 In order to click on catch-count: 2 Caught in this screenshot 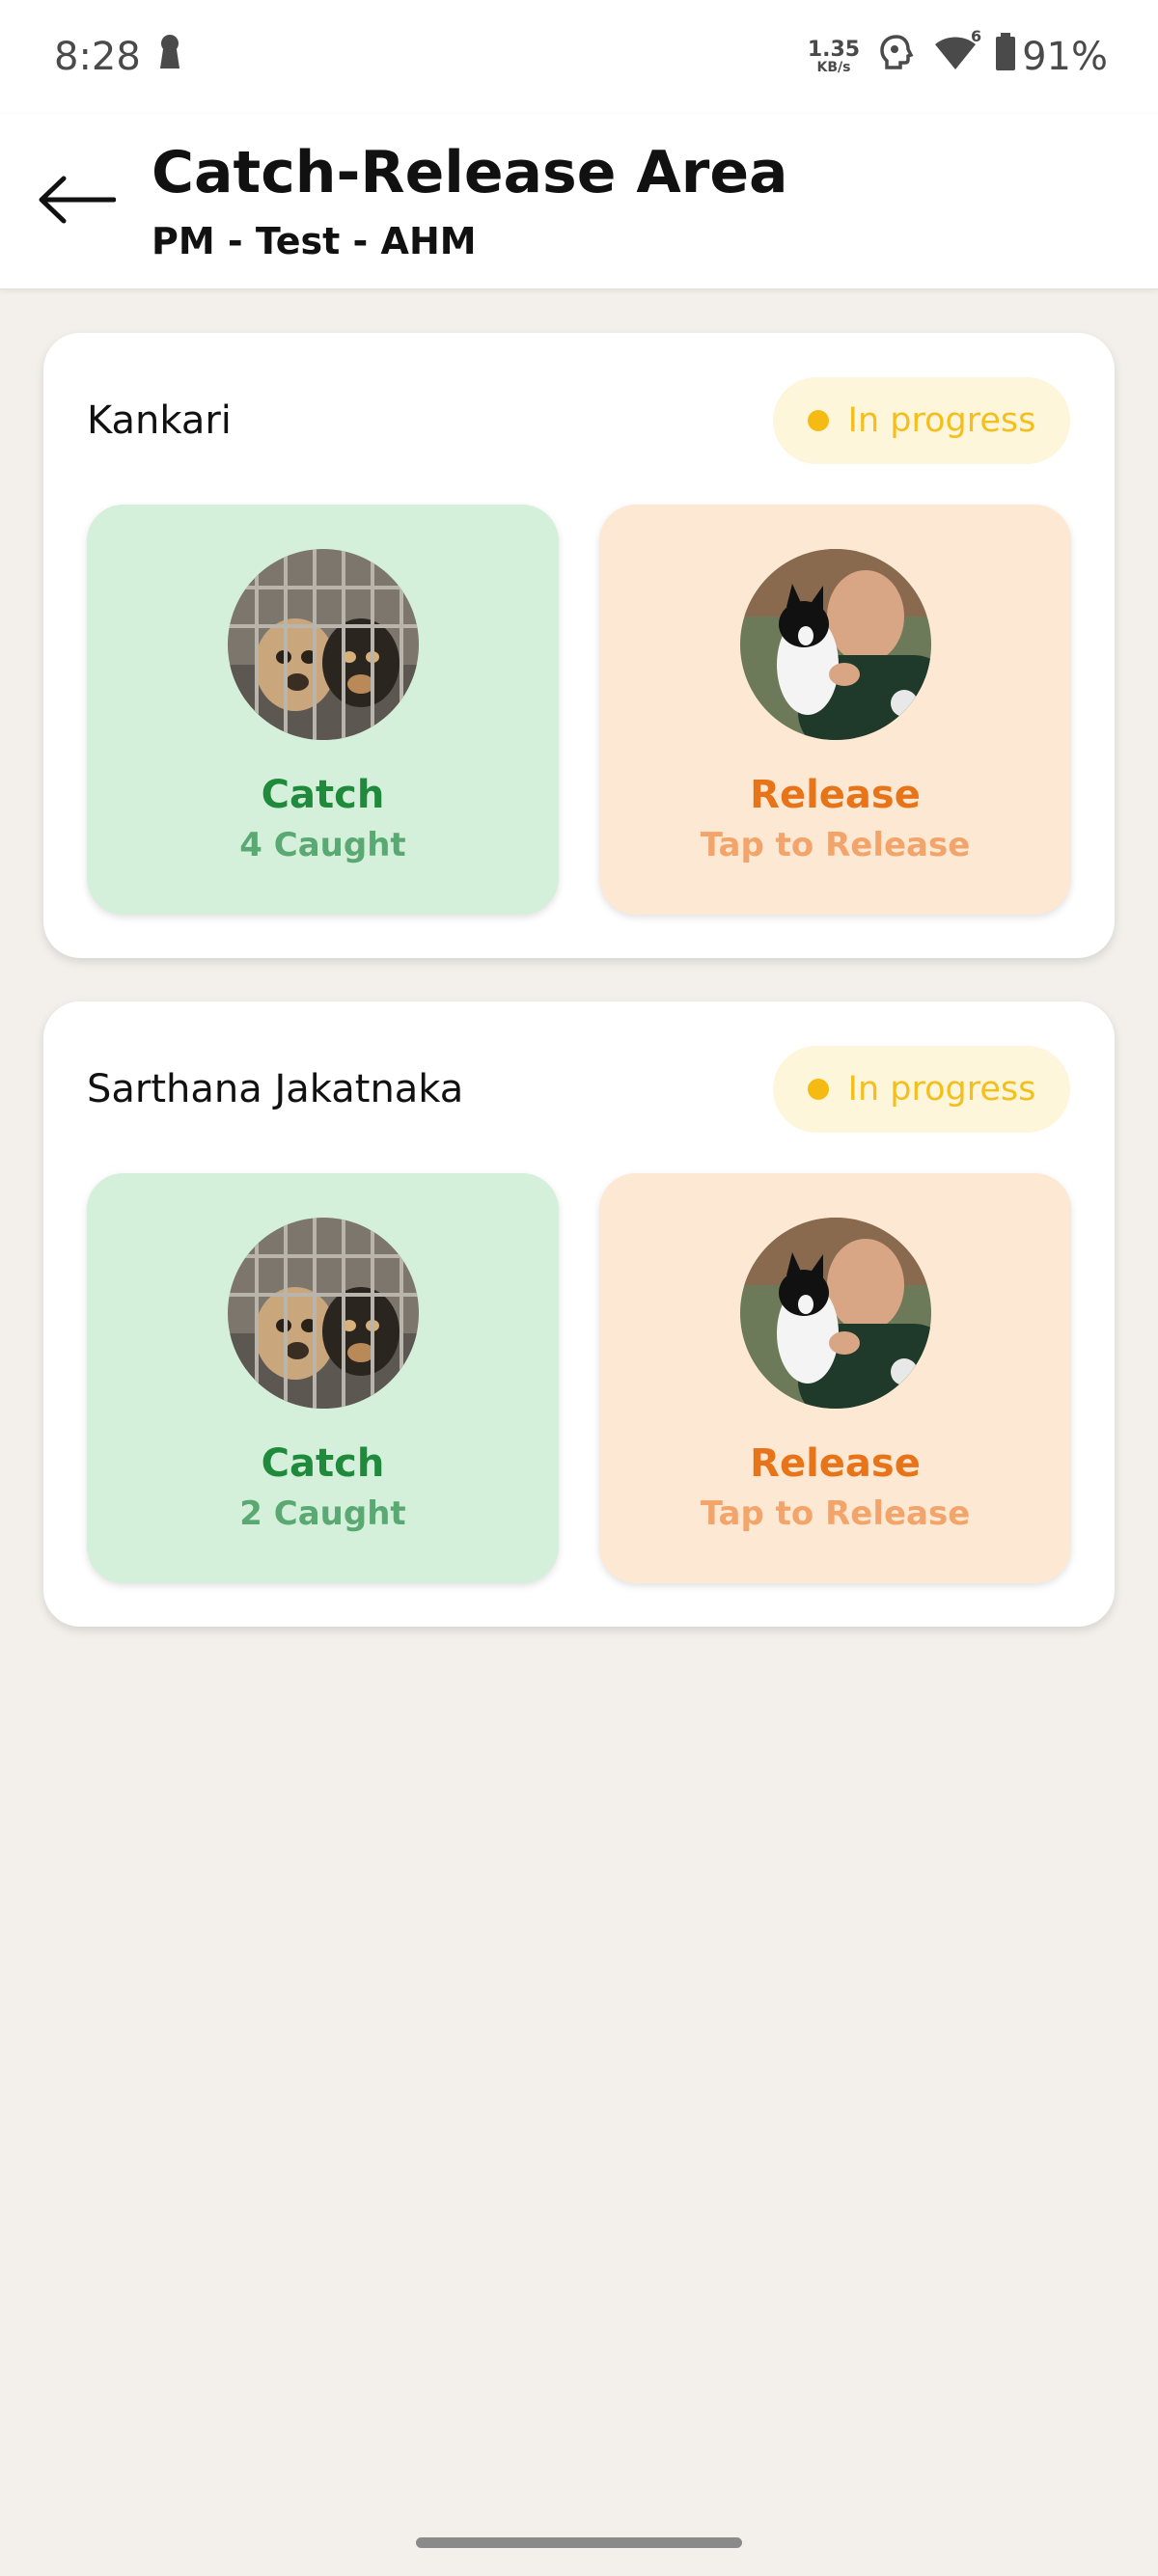, I will do `click(322, 1514)`.